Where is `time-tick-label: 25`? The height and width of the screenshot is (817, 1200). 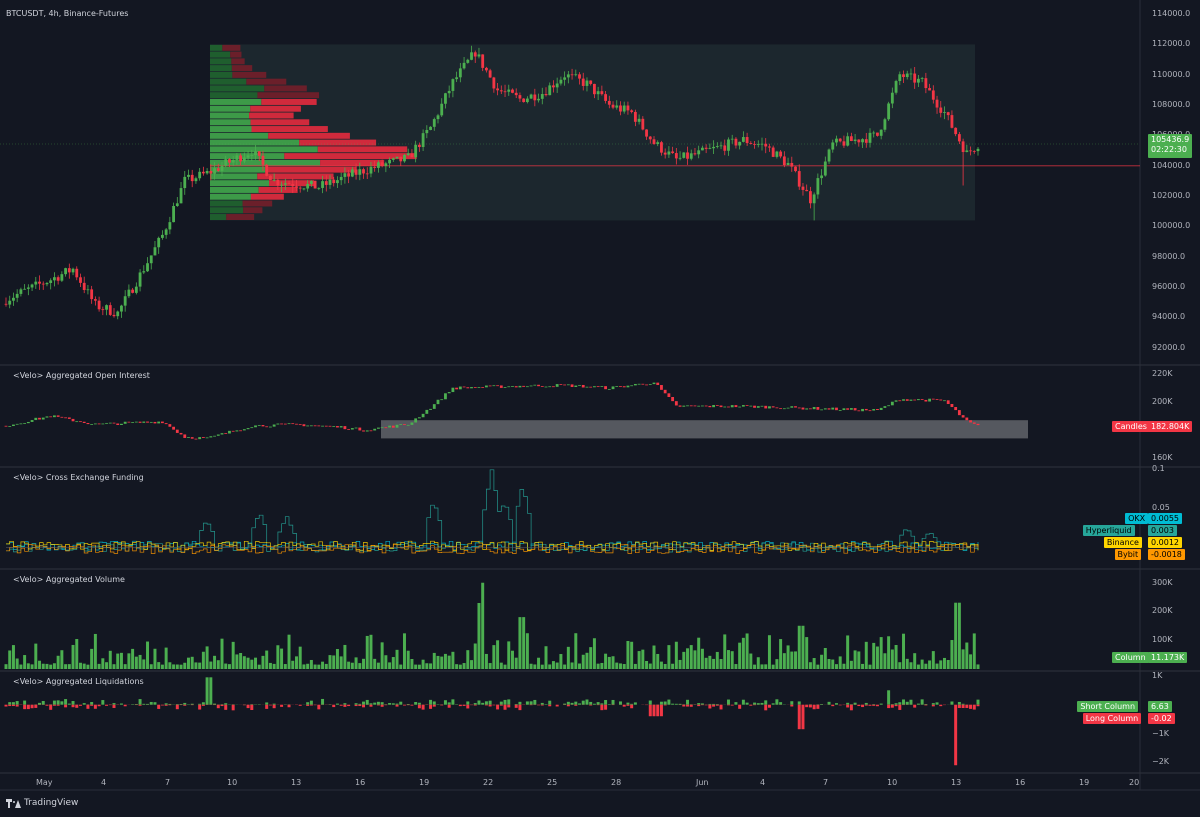
time-tick-label: 25 is located at coordinates (552, 782).